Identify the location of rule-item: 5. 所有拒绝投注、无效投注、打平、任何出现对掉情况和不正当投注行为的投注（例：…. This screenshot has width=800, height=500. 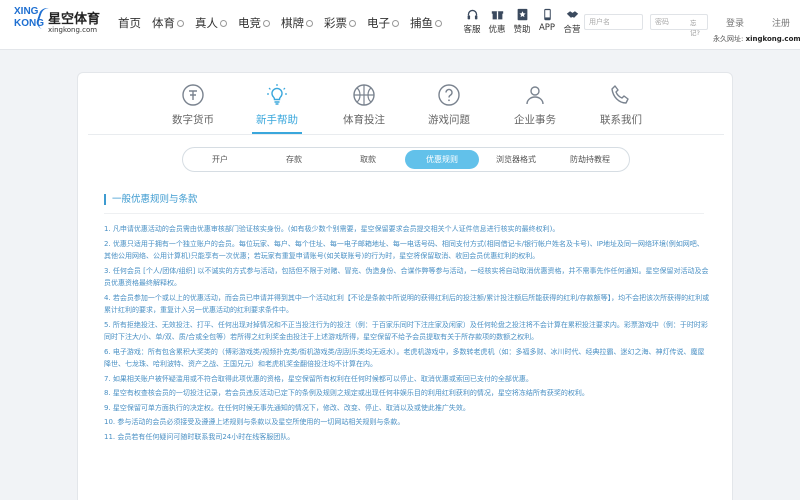
(406, 331).